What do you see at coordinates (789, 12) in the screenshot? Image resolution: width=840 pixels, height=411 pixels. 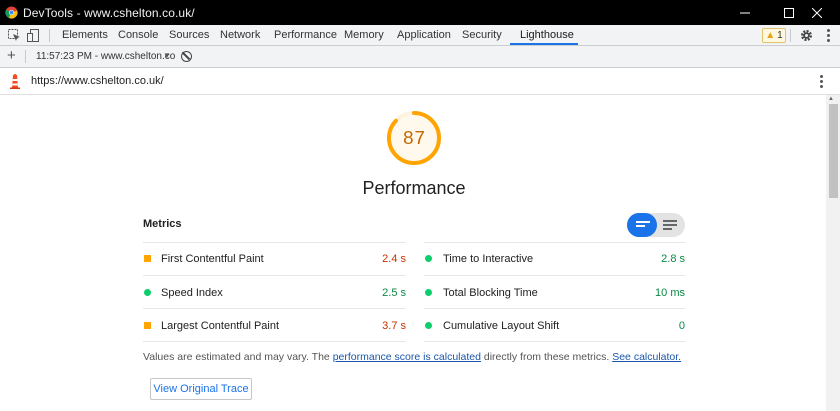 I see `maximize-icon` at bounding box center [789, 12].